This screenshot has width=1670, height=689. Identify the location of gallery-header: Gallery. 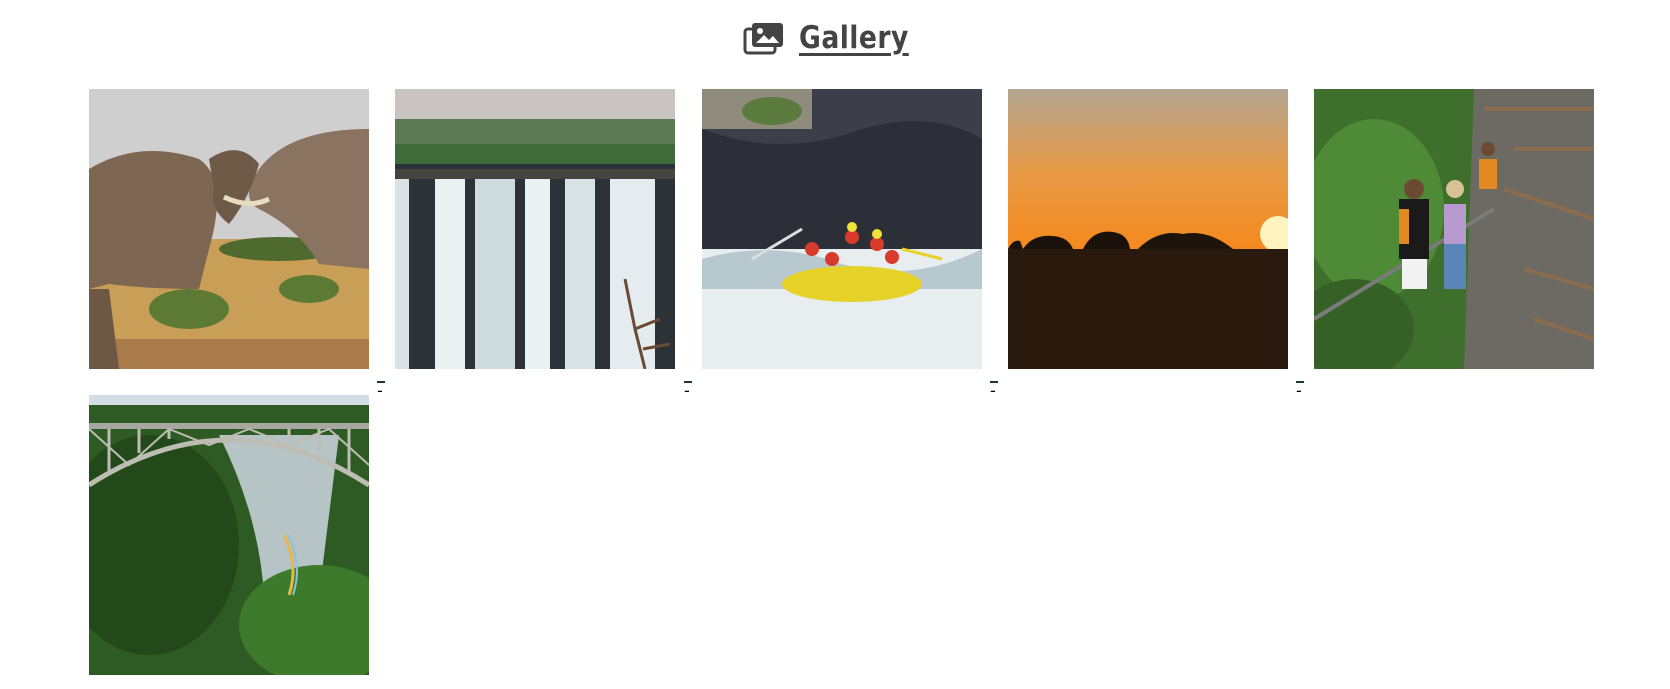
(835, 38).